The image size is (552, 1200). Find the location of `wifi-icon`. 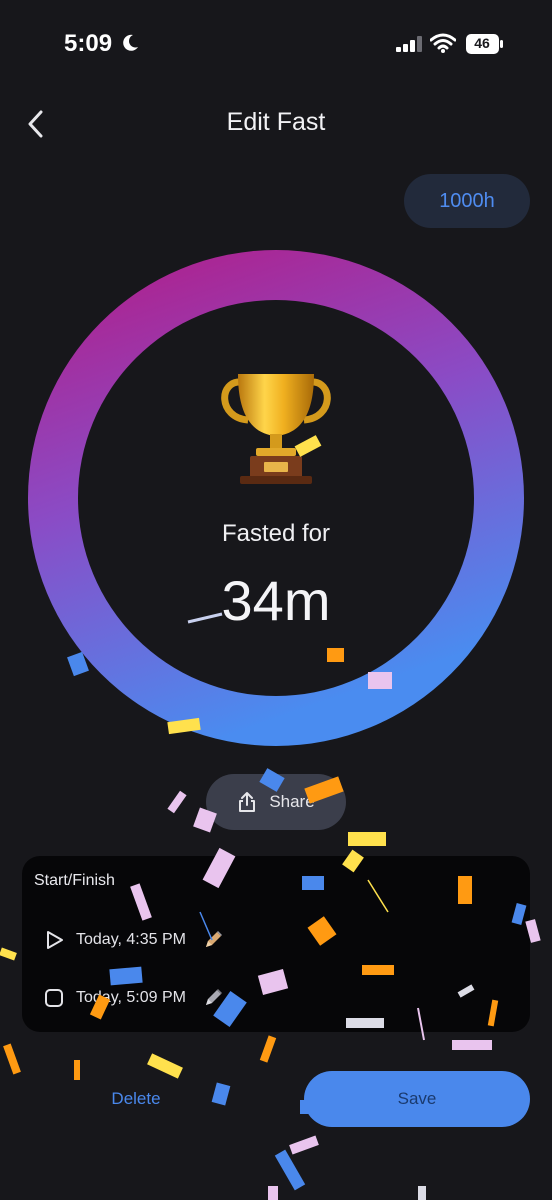

wifi-icon is located at coordinates (443, 43).